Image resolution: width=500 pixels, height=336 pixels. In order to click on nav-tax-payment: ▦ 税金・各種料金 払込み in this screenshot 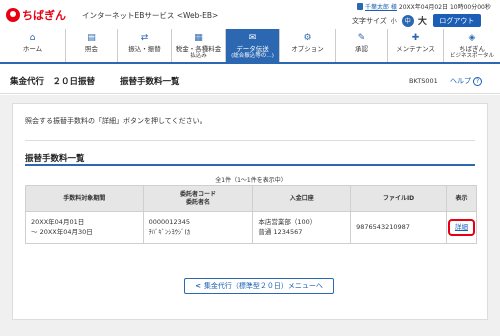, I will do `click(199, 45)`.